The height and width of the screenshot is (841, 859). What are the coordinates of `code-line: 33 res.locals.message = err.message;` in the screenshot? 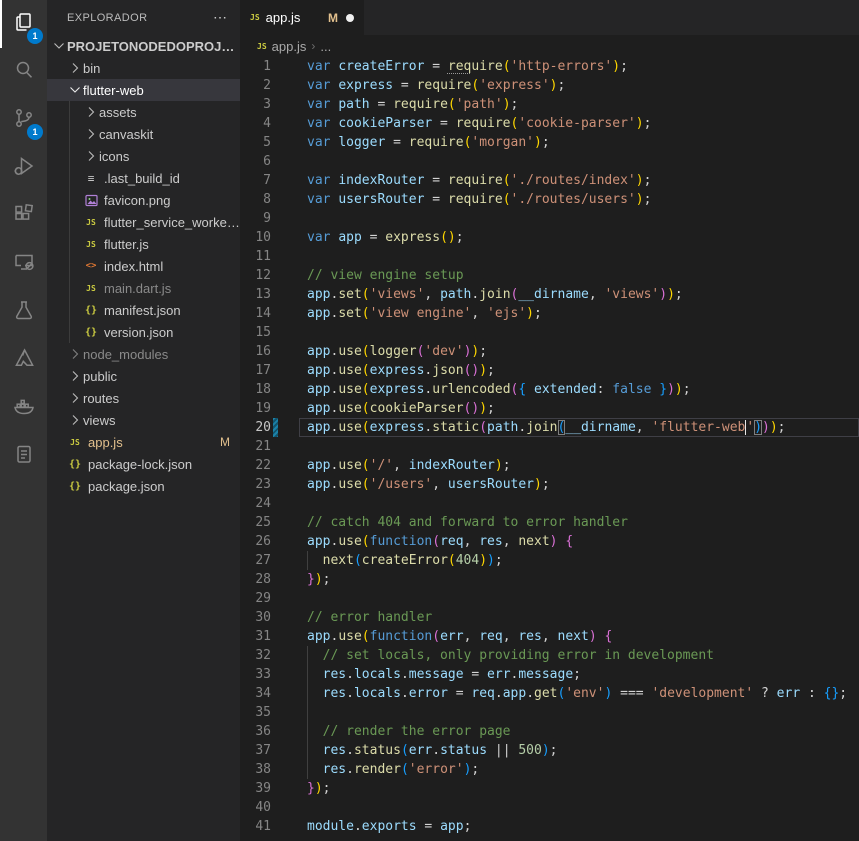 It's located at (549, 674).